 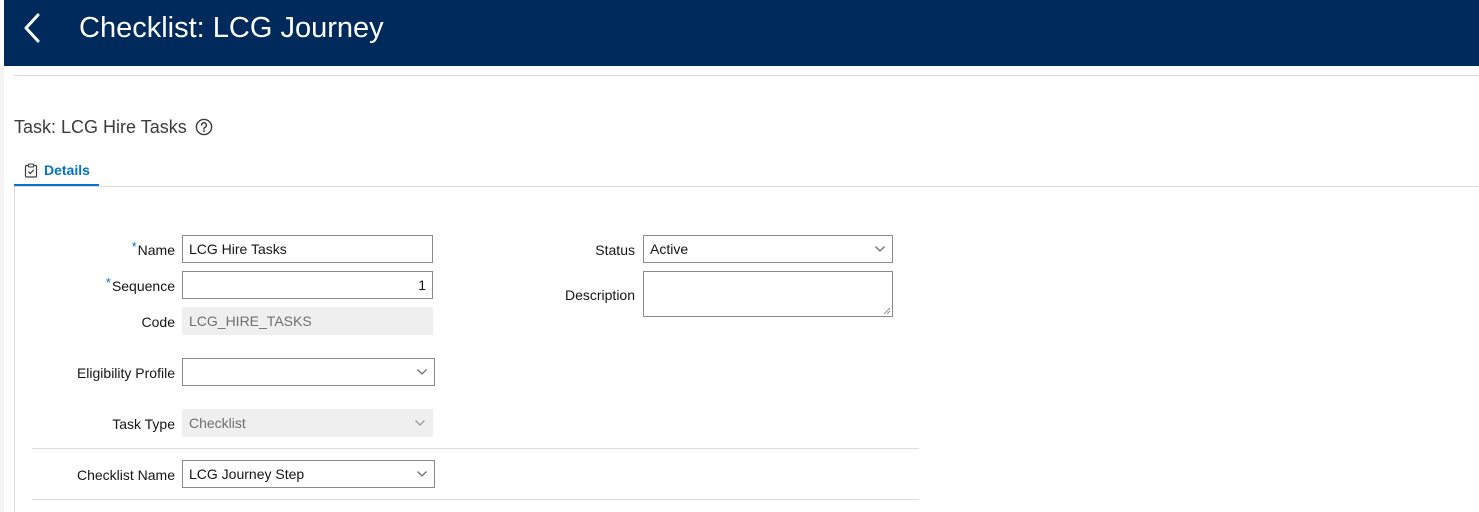 I want to click on name-input: LCG Hire Tasks, so click(x=307, y=249).